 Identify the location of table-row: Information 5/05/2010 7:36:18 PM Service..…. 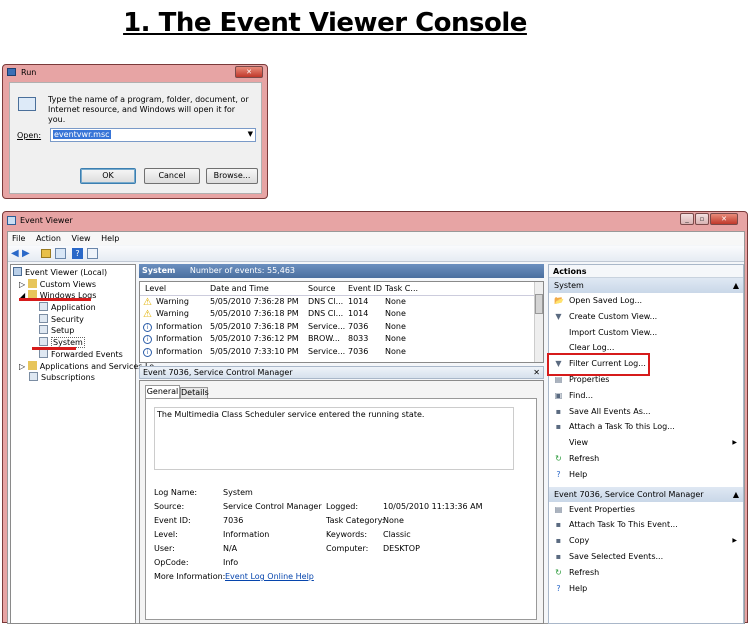
(341, 327).